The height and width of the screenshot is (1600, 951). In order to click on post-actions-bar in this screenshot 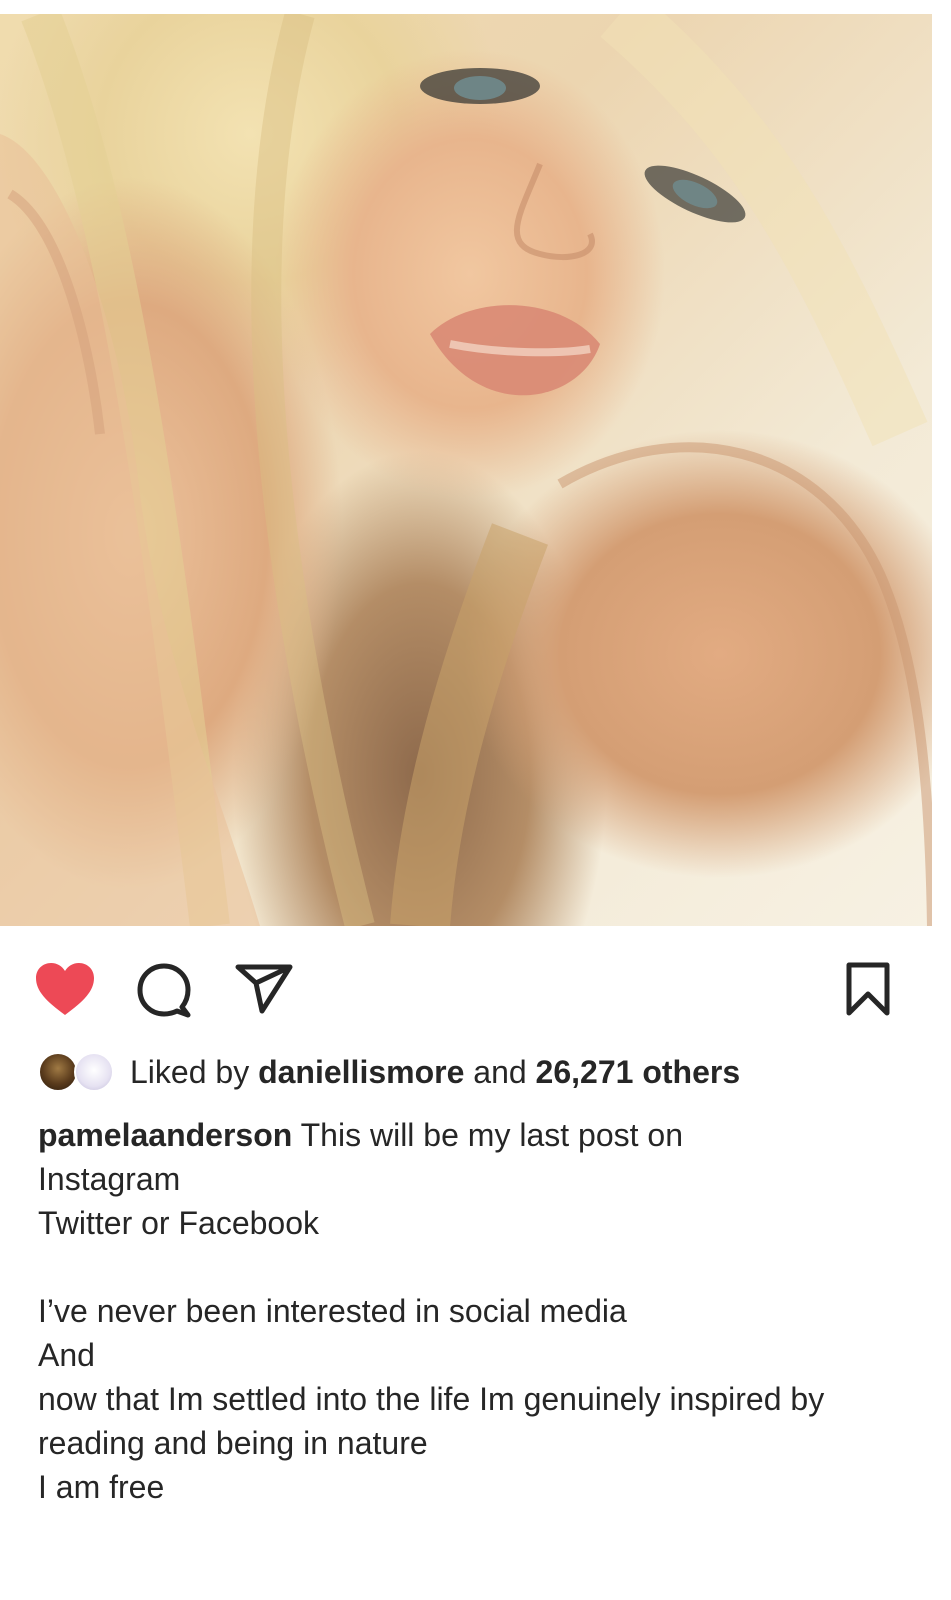, I will do `click(475, 987)`.